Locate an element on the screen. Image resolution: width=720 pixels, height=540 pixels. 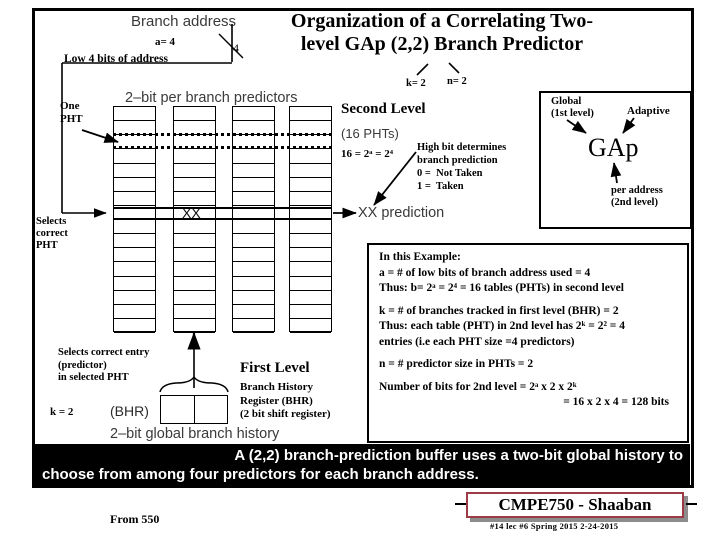
k-equals-2-label: k = 2 is located at coordinates (62, 412).